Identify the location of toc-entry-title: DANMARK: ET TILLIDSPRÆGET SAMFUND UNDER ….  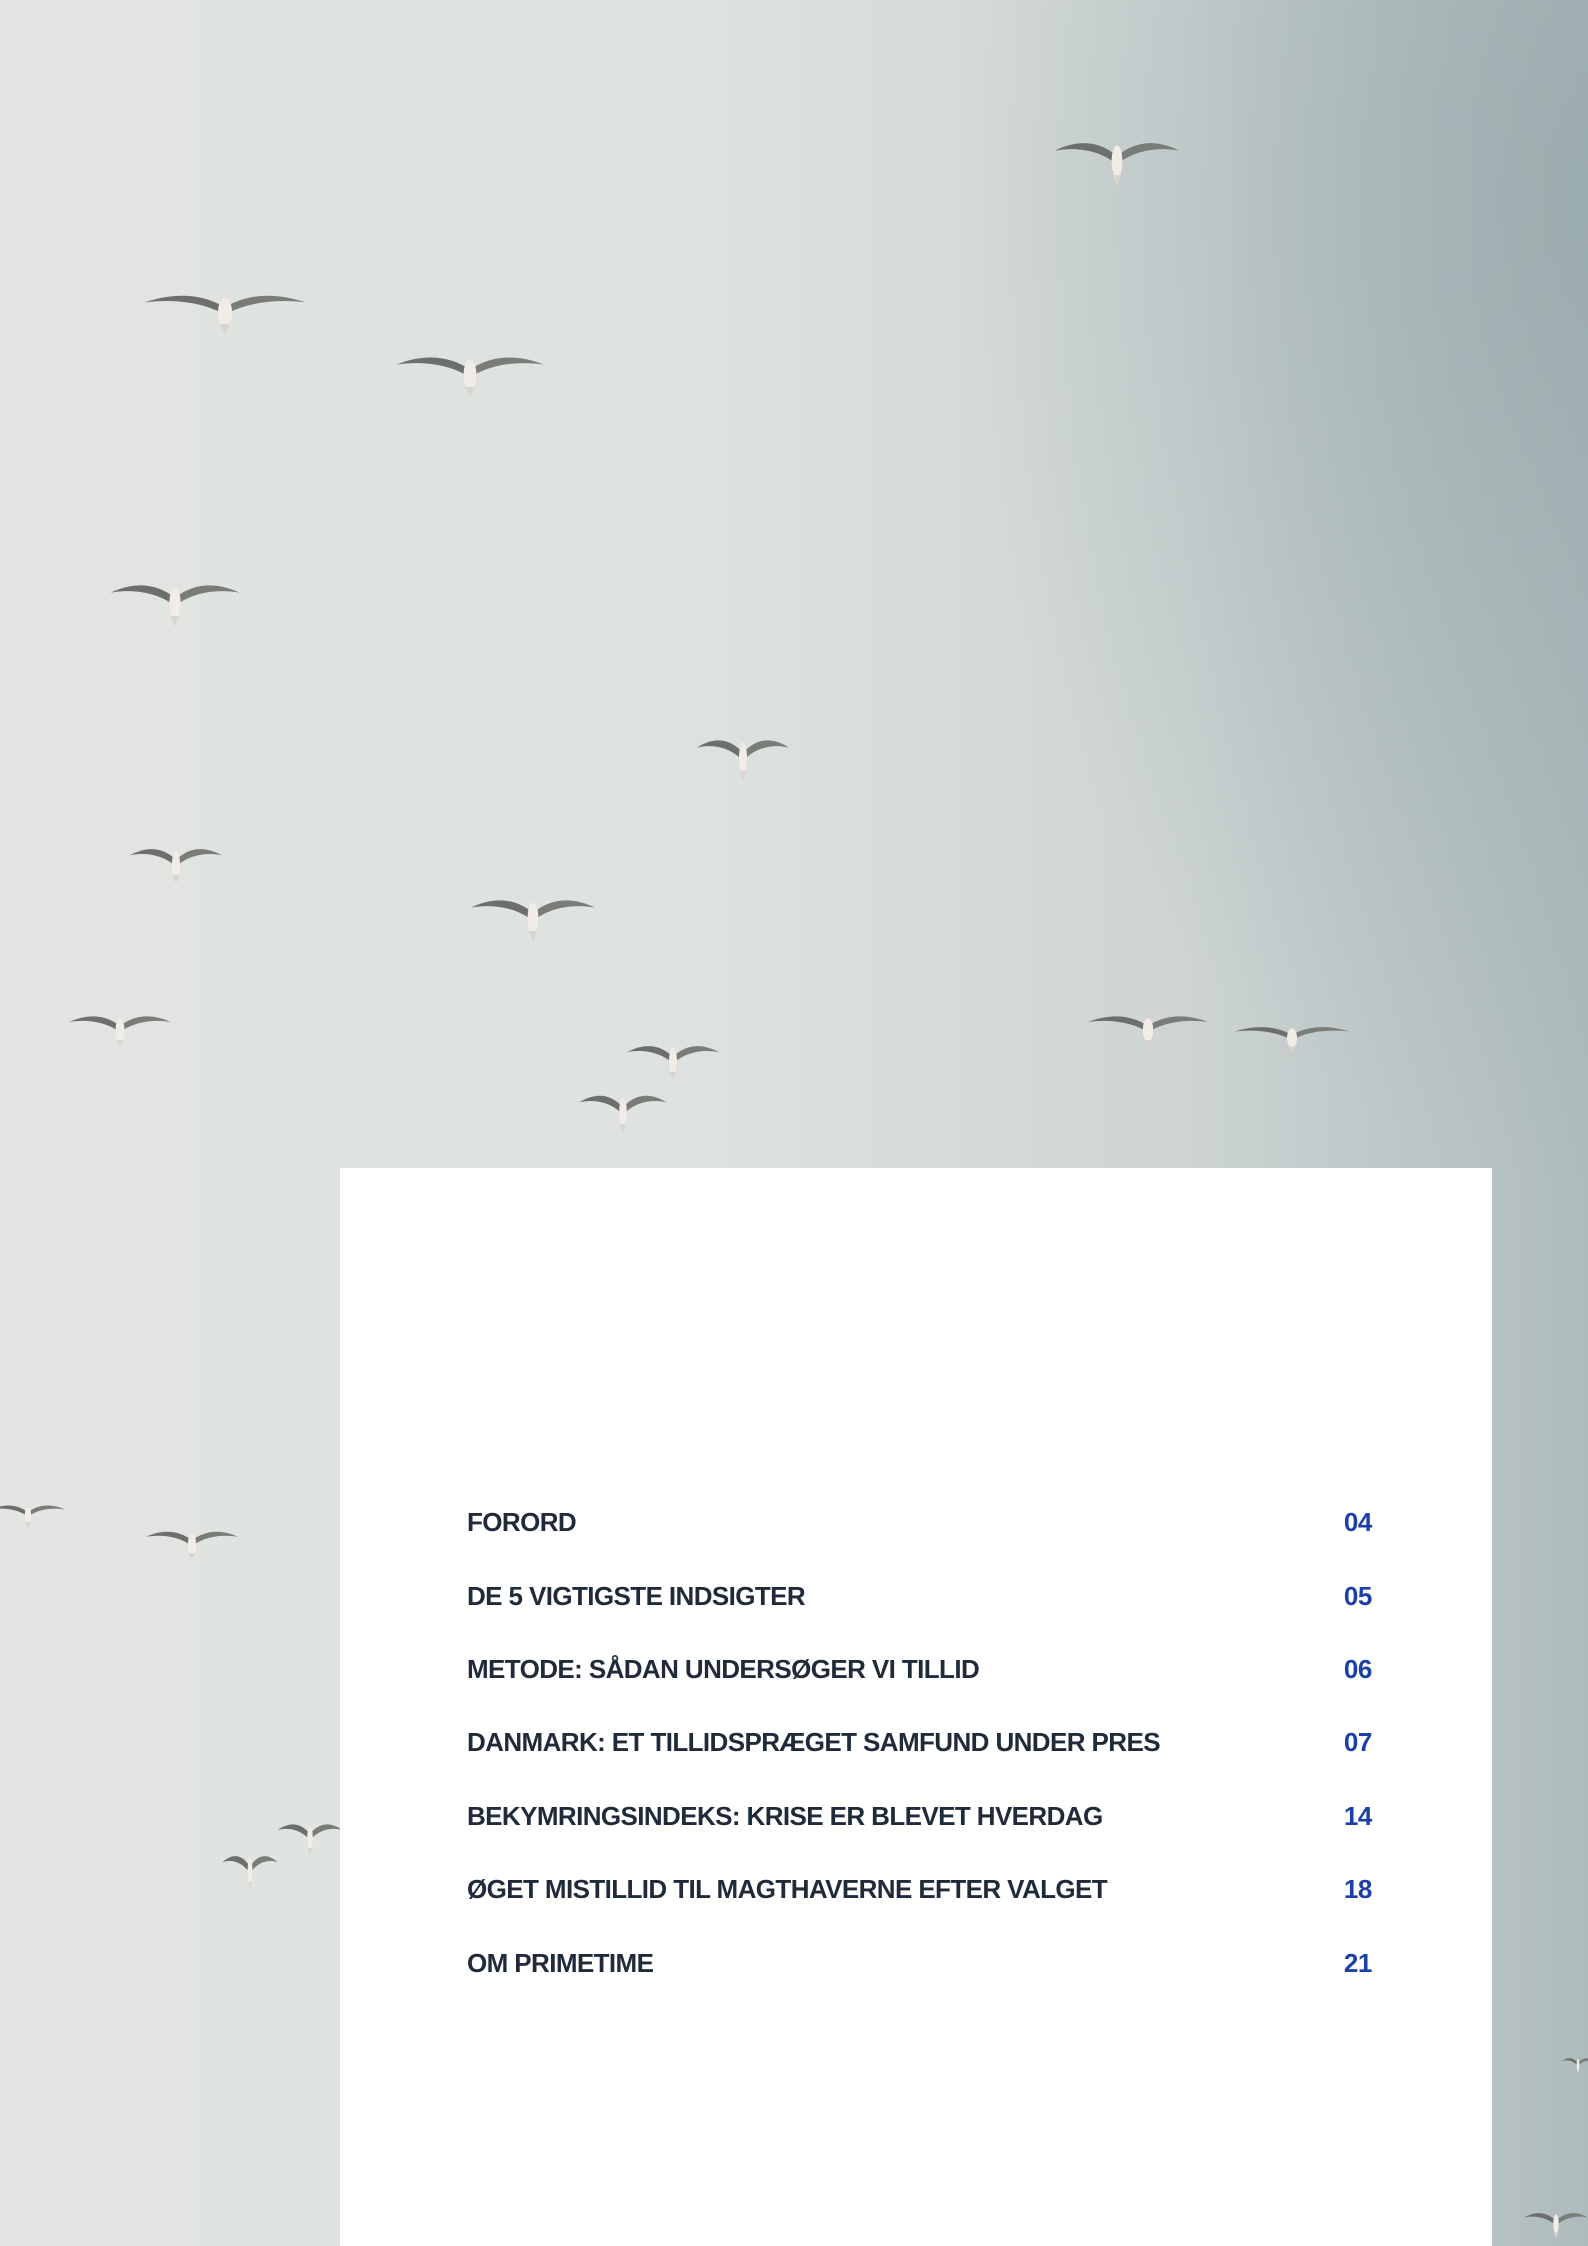
(814, 1742).